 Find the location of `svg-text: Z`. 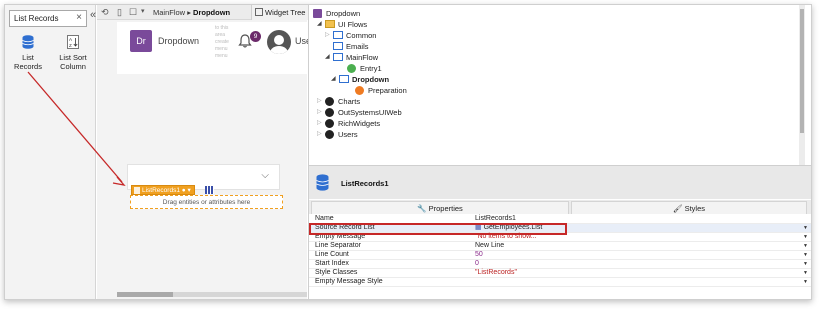

svg-text: Z is located at coordinates (70, 45).